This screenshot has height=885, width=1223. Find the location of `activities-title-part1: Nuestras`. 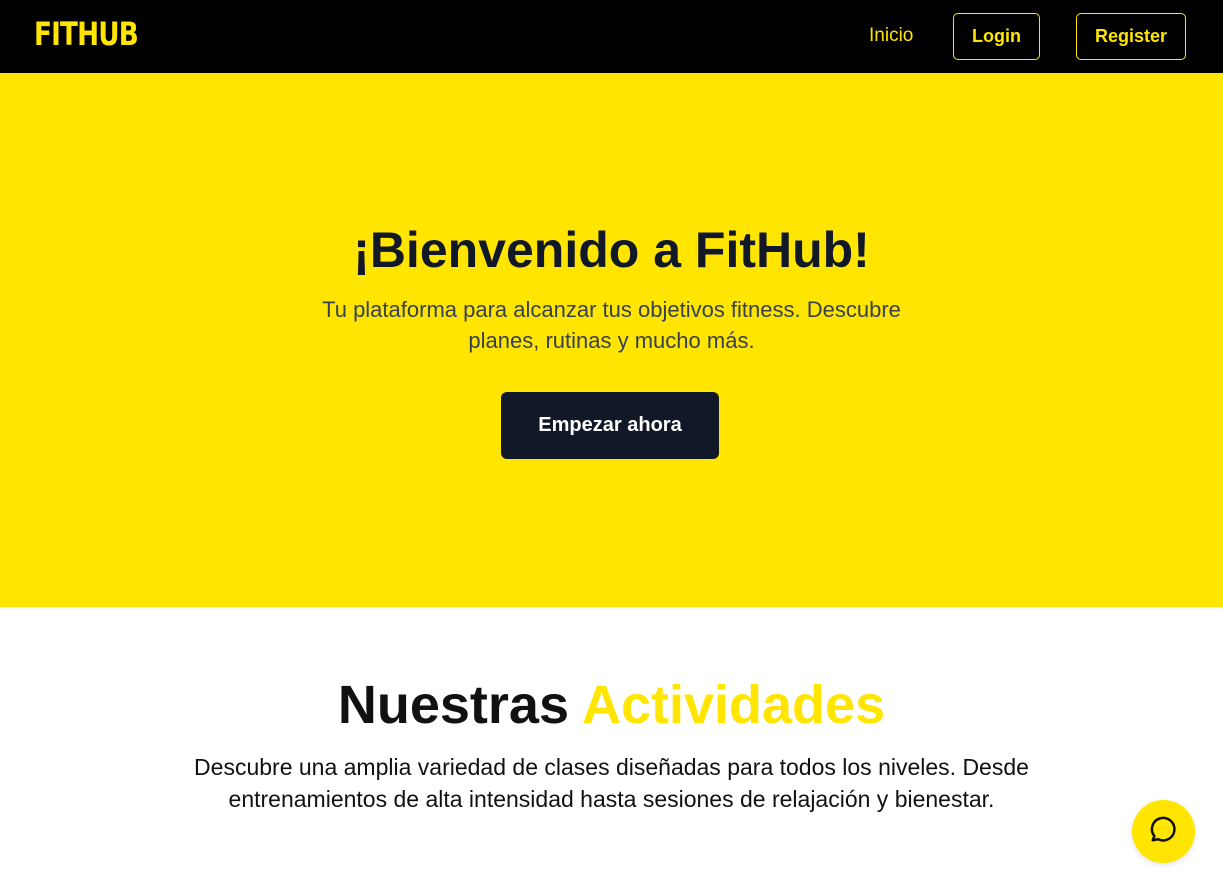

activities-title-part1: Nuestras is located at coordinates (453, 705).